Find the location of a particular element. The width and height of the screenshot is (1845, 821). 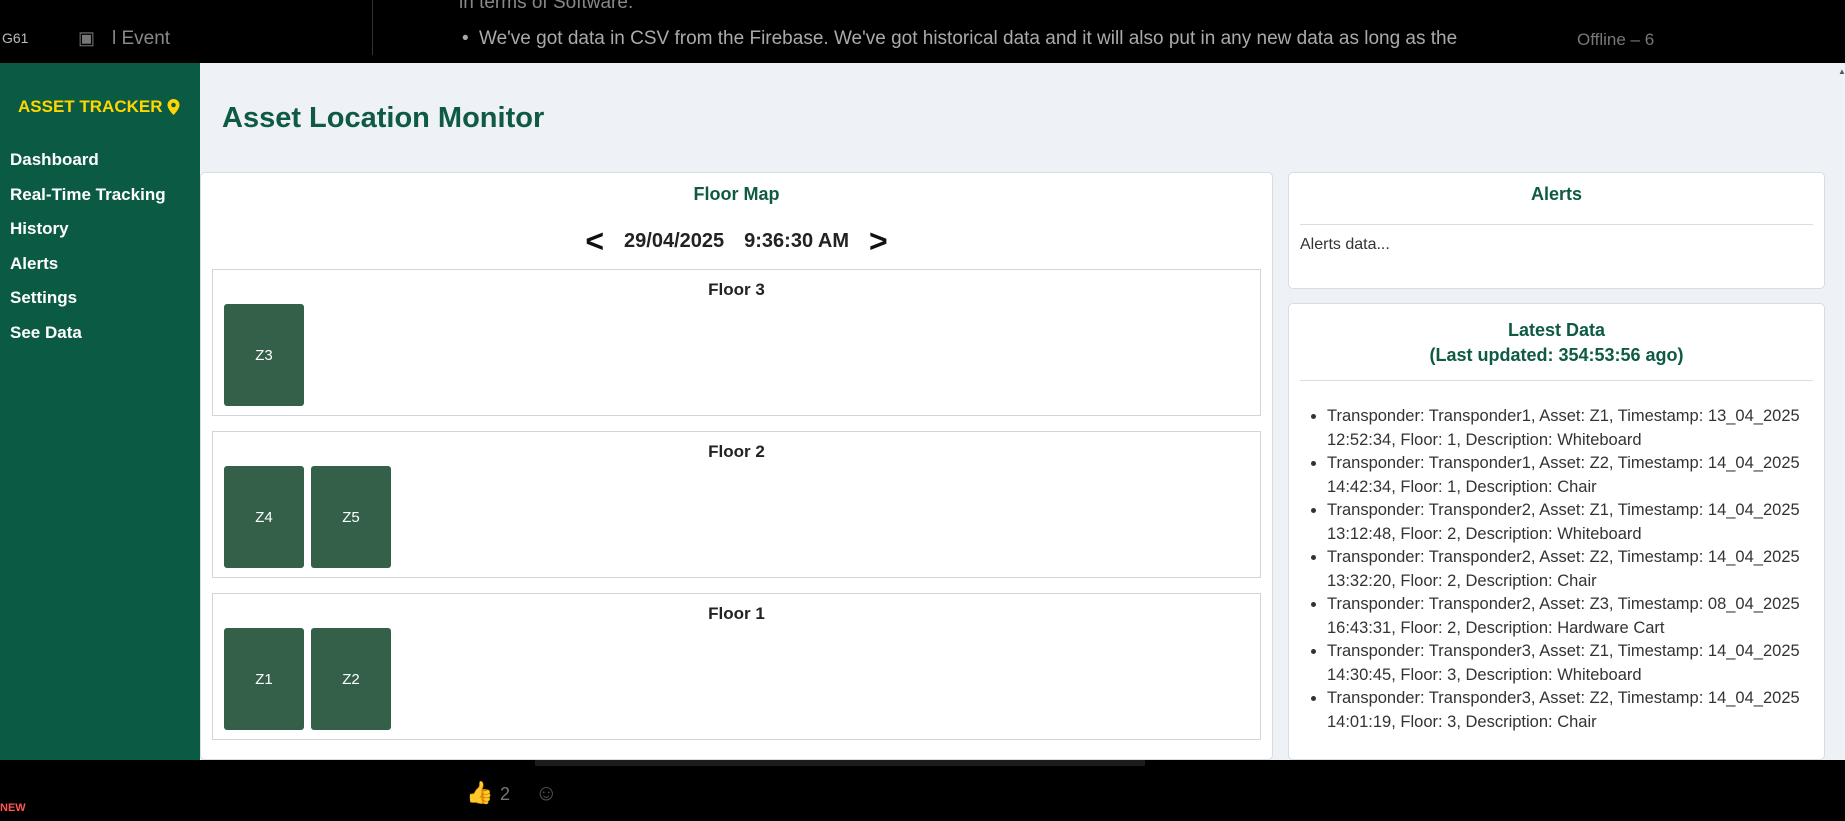

thumbs-up-icon: 👍 is located at coordinates (479, 793).